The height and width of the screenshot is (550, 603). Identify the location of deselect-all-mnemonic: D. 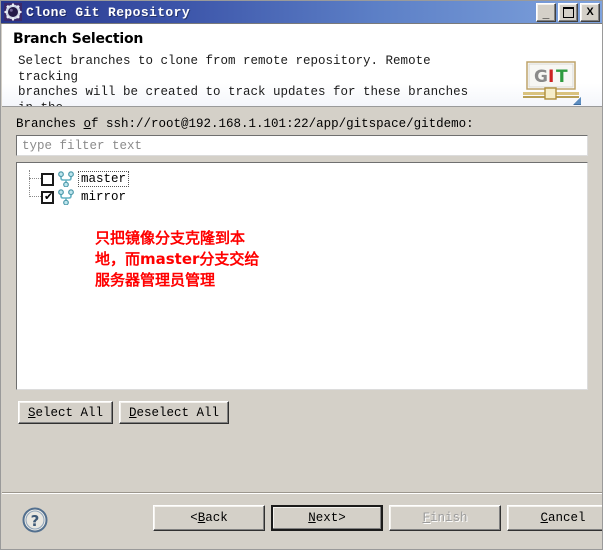
(133, 412).